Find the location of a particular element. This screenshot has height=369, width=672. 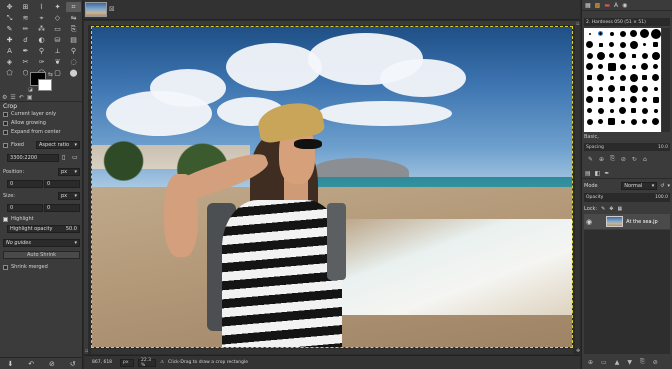

zoom-tool-icon: ⚲ is located at coordinates (73, 51).